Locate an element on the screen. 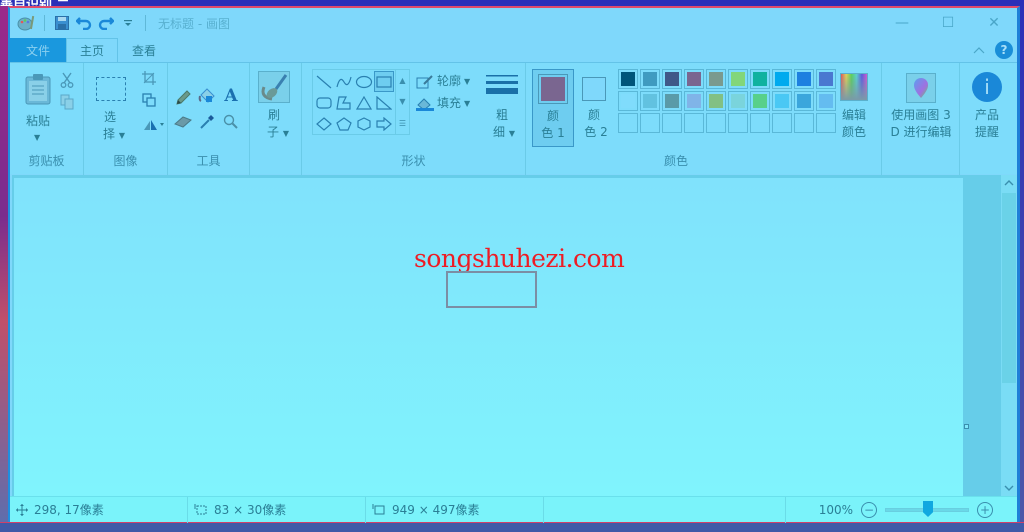 The height and width of the screenshot is (532, 1024). edit-with-paint3d-button: 使用画图 3 D 进行编辑 is located at coordinates (921, 109).